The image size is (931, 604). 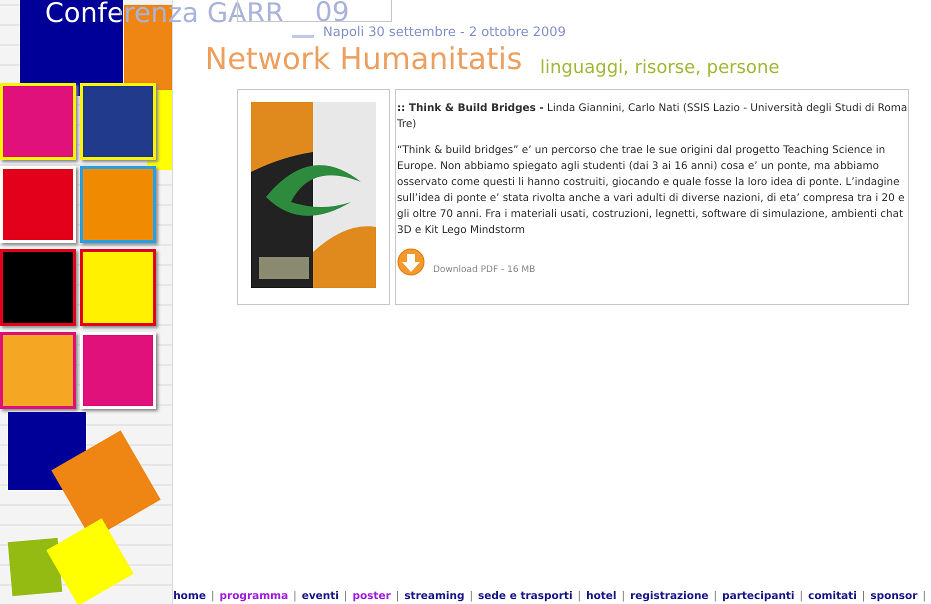 What do you see at coordinates (660, 67) in the screenshot?
I see `conference-subtitle: linguaggi, risorse, persone` at bounding box center [660, 67].